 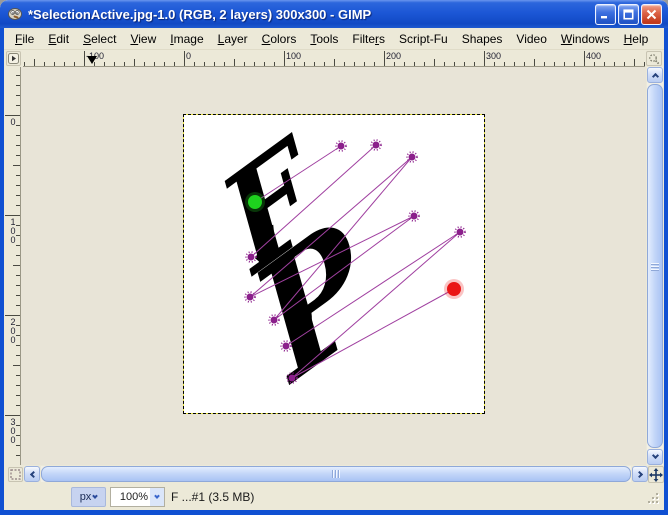 I want to click on menu-view: View, so click(x=143, y=39).